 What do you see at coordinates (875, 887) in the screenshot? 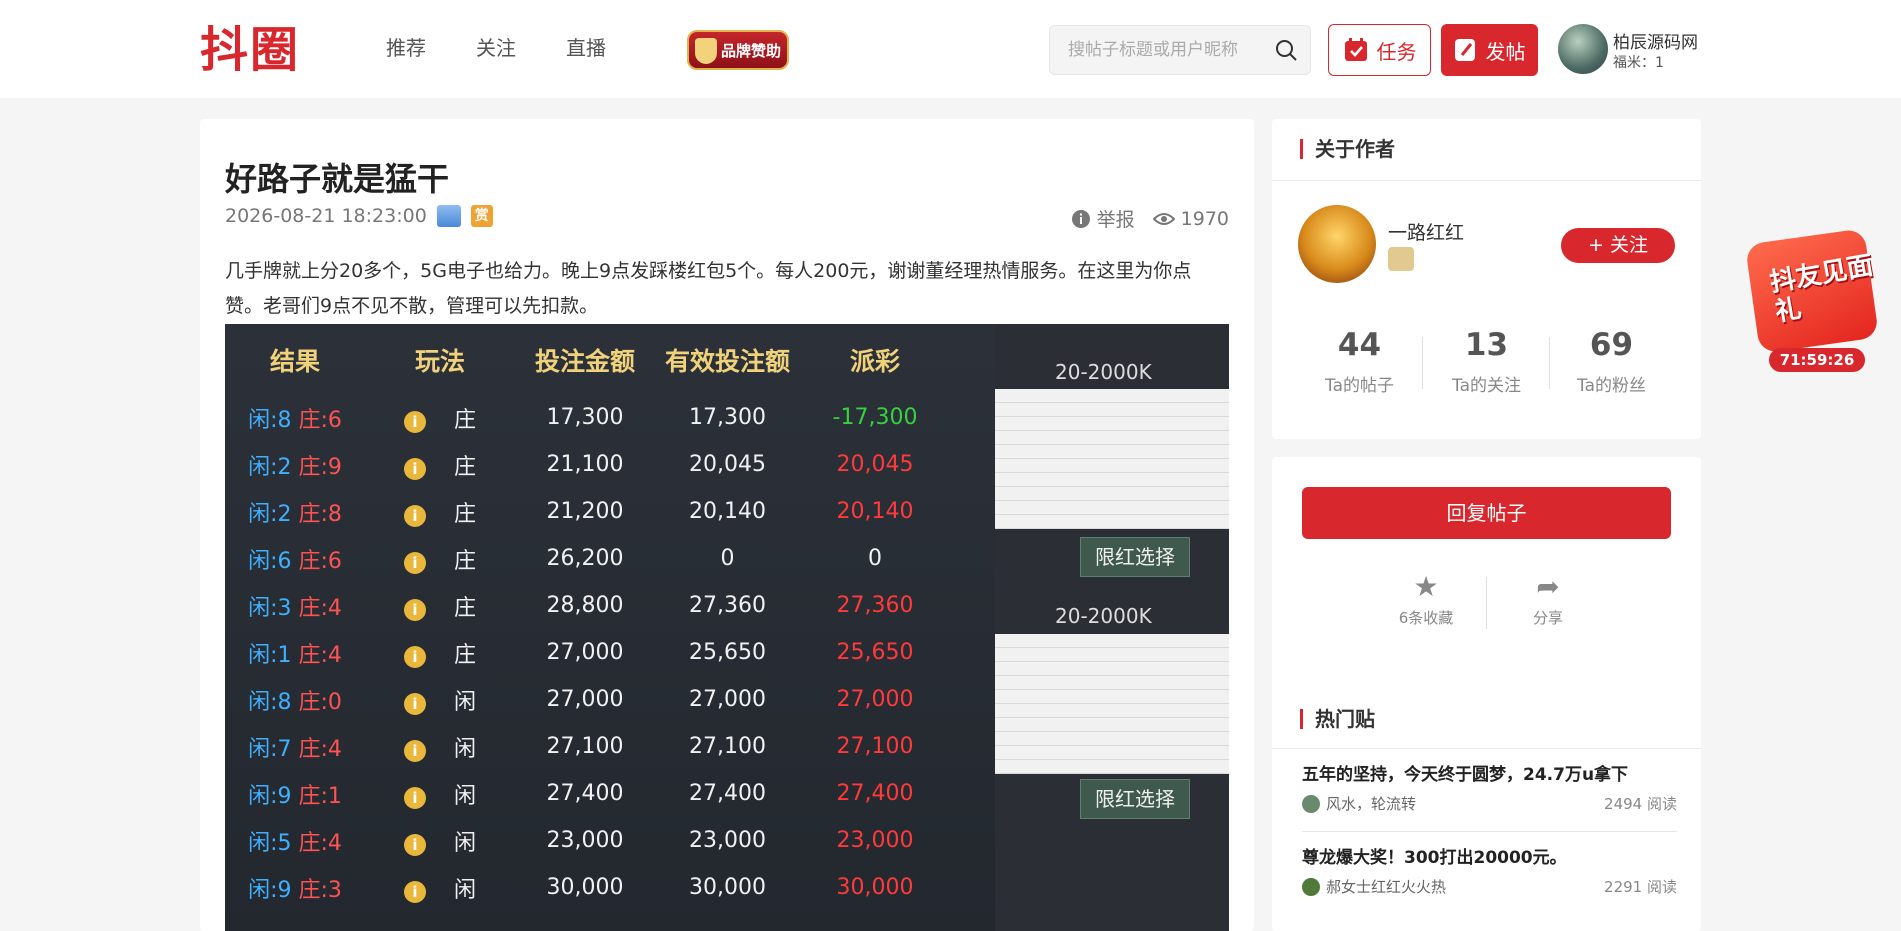
I see `cell-payout: 30,000` at bounding box center [875, 887].